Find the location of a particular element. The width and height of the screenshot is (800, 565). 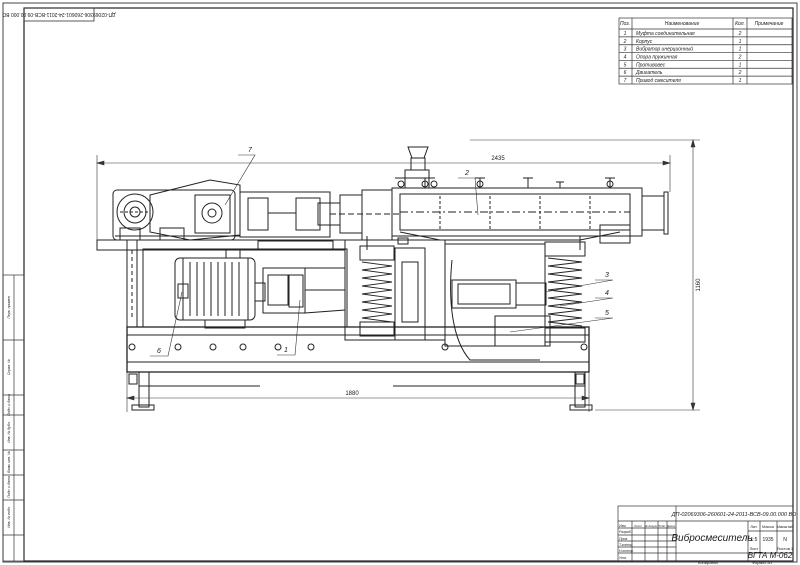

reviewer-row-label: Т.контр. is located at coordinates (626, 545).